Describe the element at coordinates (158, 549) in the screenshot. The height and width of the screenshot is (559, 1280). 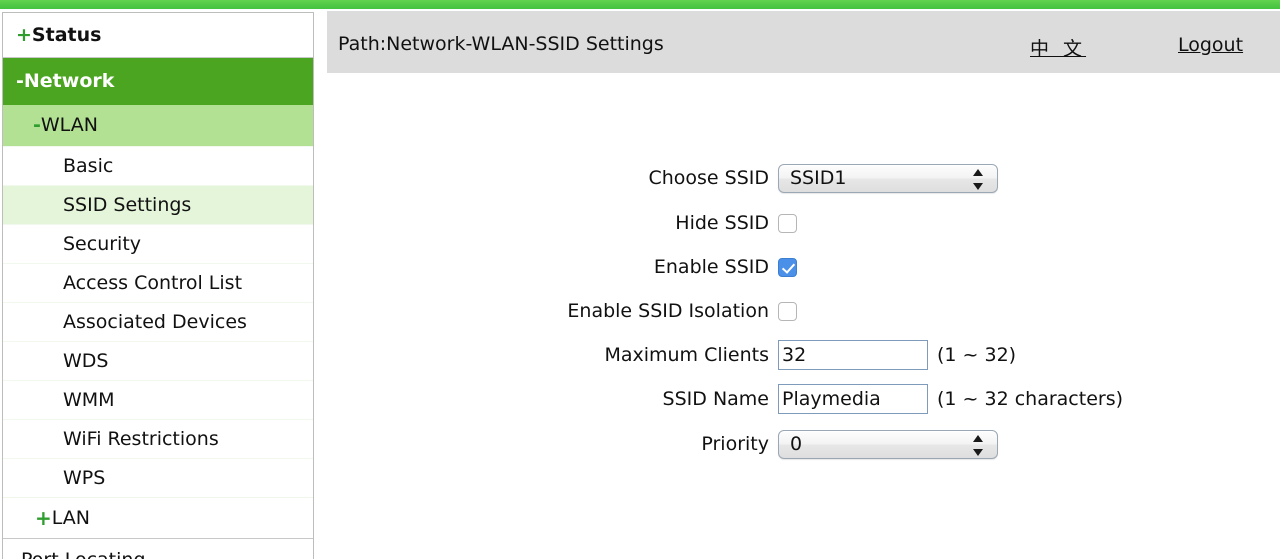
I see `sidebar-item-port-locating: Port Locating` at that location.